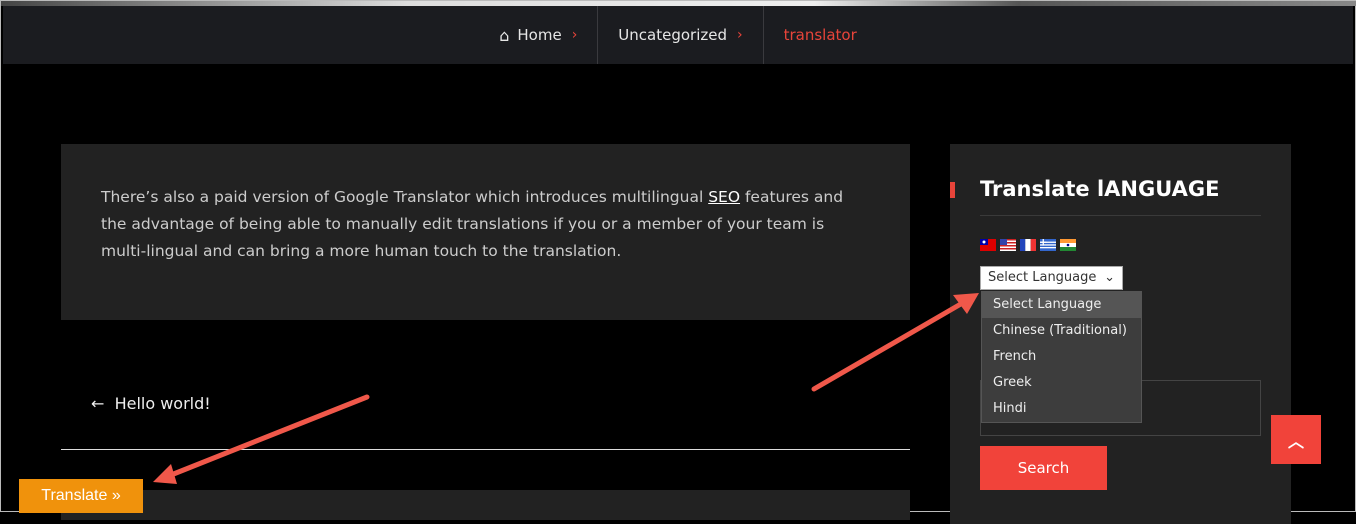  What do you see at coordinates (266, 437) in the screenshot?
I see `annotation-arrow-translate` at bounding box center [266, 437].